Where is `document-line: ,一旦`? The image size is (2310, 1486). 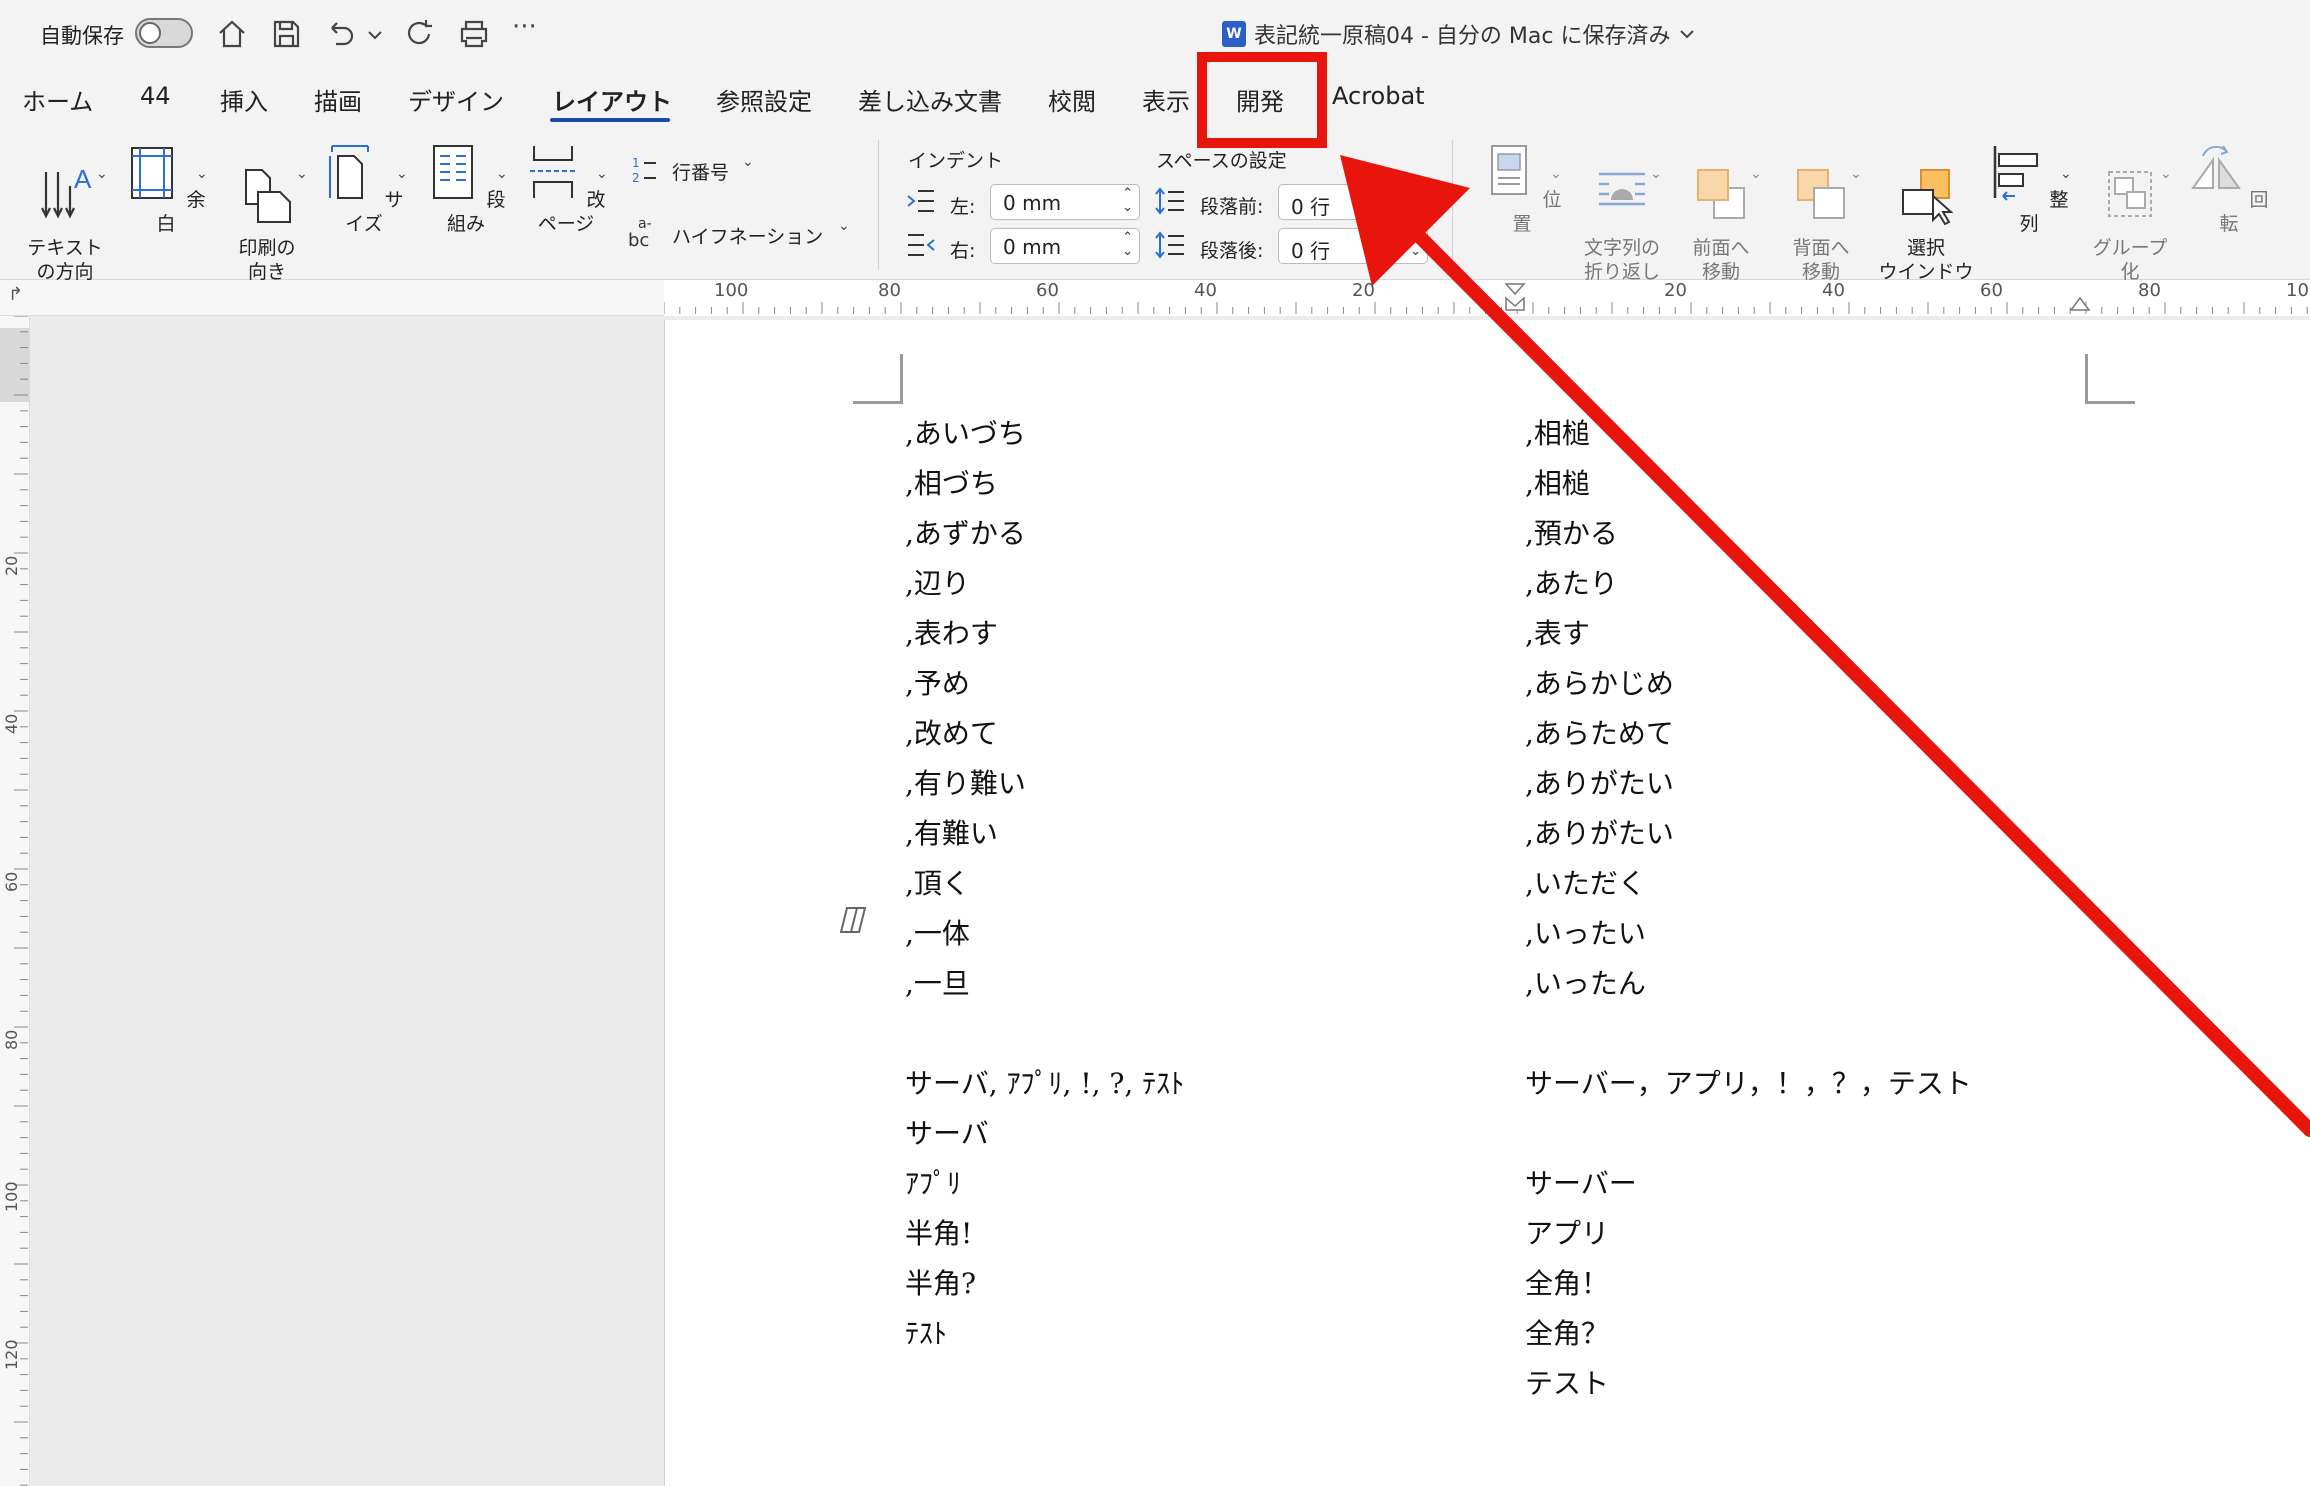 document-line: ,一旦 is located at coordinates (937, 982).